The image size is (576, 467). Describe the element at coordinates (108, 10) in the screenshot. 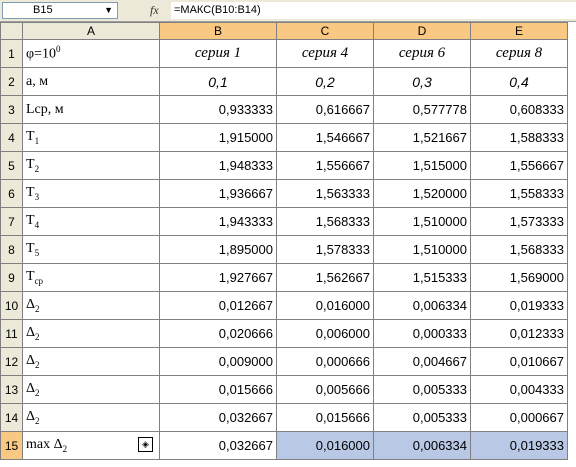

I see `chevron-down-icon: ▼` at that location.